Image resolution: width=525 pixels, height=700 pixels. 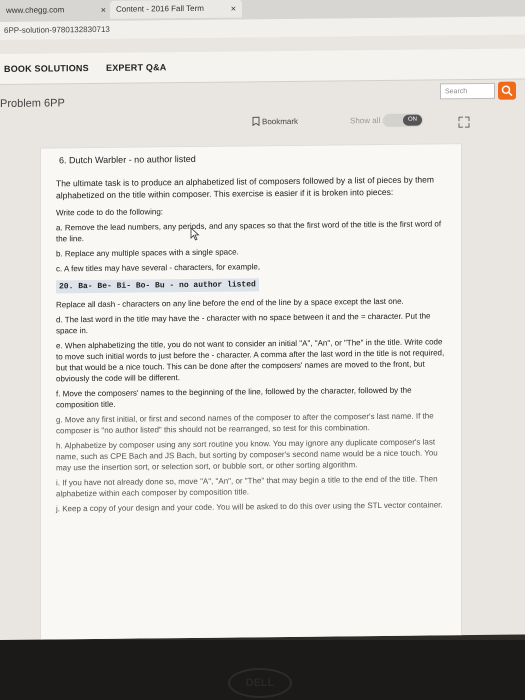 What do you see at coordinates (57, 29) in the screenshot?
I see `url-text: 6PP-solution-9780132830713` at bounding box center [57, 29].